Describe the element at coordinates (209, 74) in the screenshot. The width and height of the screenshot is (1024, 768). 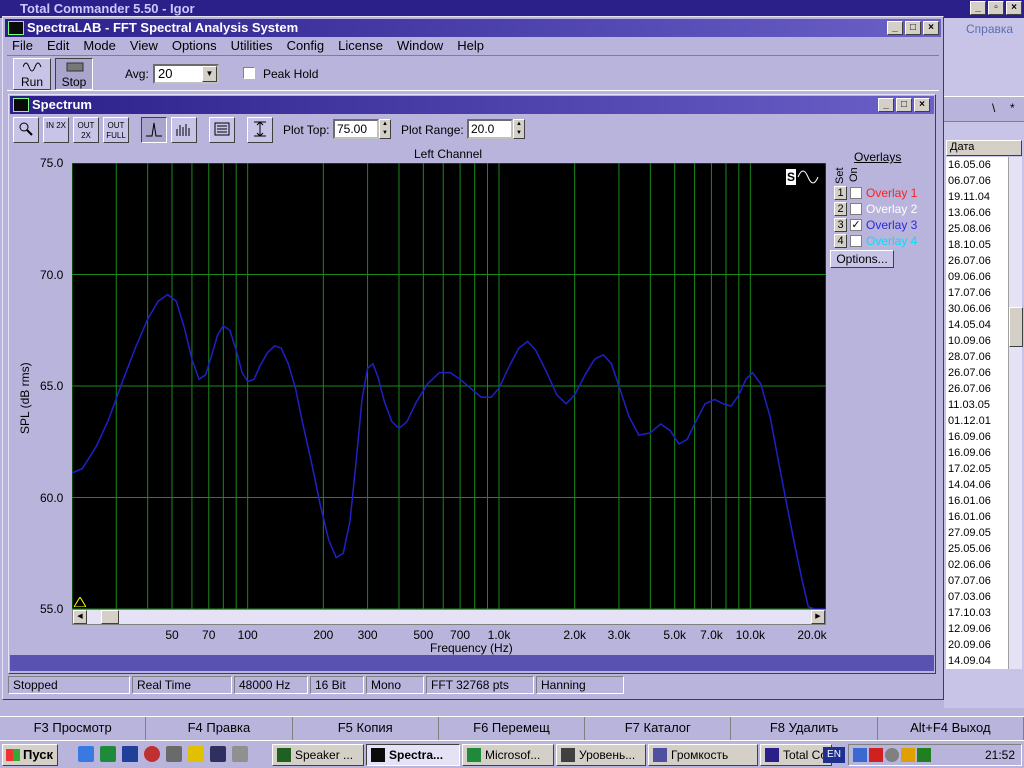
I see `chevron-down-icon: ▼` at that location.